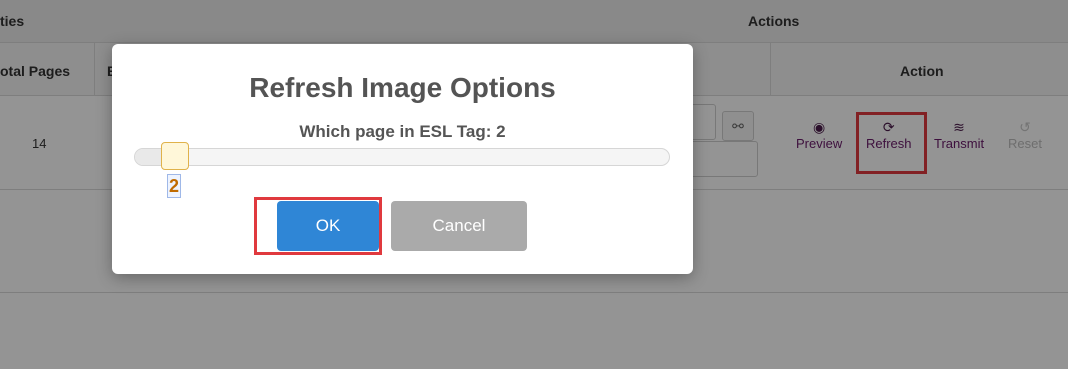 The image size is (1068, 369). What do you see at coordinates (175, 156) in the screenshot?
I see `page-slider-handle` at bounding box center [175, 156].